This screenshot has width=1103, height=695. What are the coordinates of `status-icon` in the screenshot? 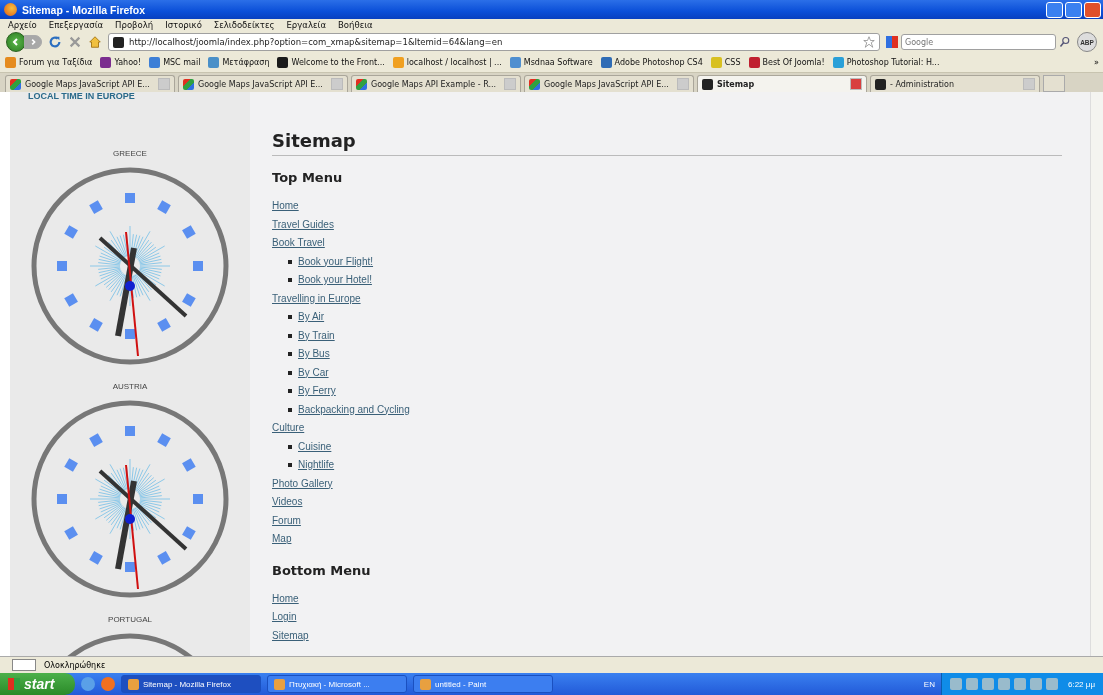 It's located at (24, 665).